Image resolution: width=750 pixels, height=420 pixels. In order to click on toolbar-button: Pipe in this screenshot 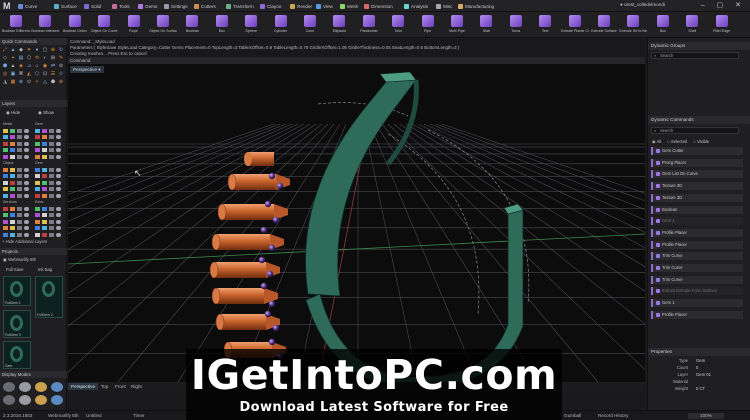, I will do `click(428, 25)`.